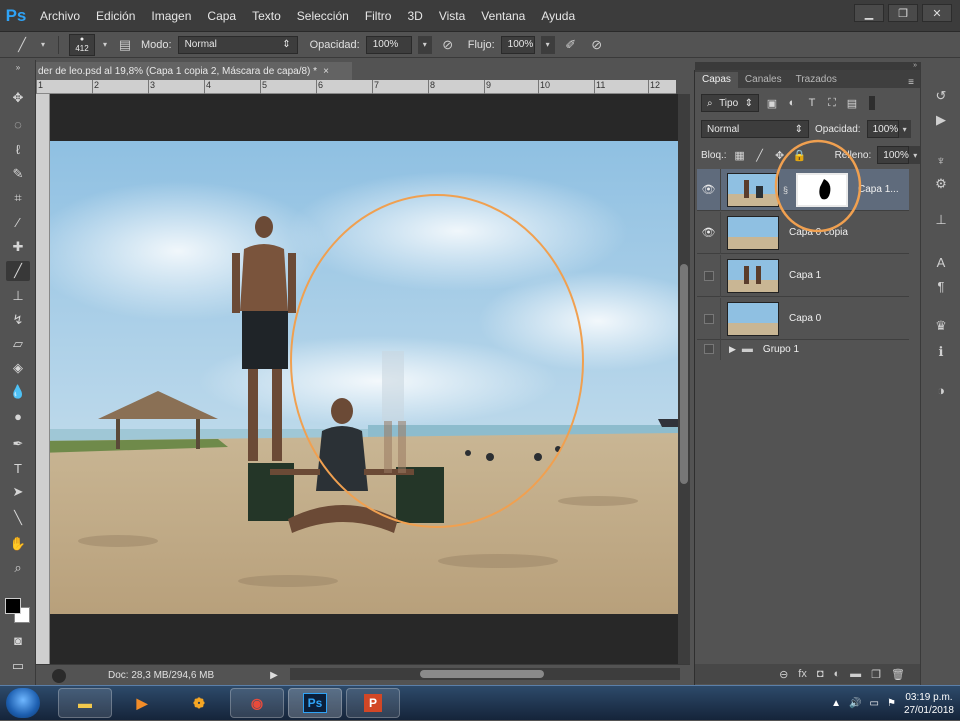 Image resolution: width=960 pixels, height=721 pixels. What do you see at coordinates (18, 518) in the screenshot?
I see `shape-tool-icon: ╲` at bounding box center [18, 518].